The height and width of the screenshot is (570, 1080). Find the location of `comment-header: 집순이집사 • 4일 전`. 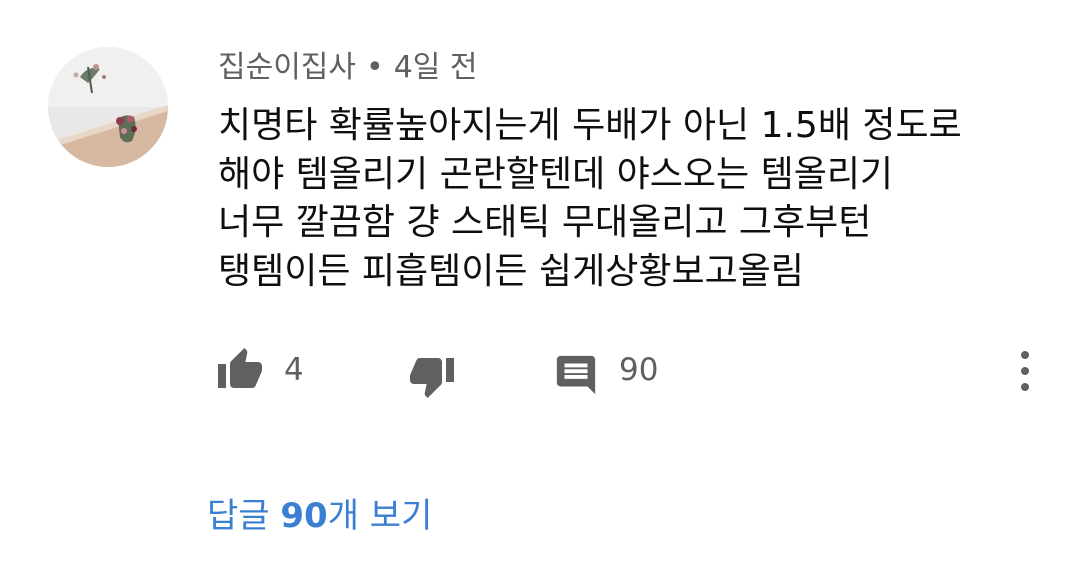

comment-header: 집순이집사 • 4일 전 is located at coordinates (348, 68).